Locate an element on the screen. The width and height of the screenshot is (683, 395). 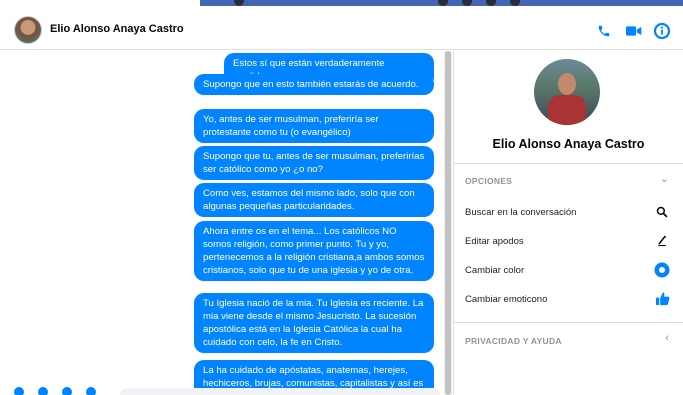
profile-photo is located at coordinates (567, 92).